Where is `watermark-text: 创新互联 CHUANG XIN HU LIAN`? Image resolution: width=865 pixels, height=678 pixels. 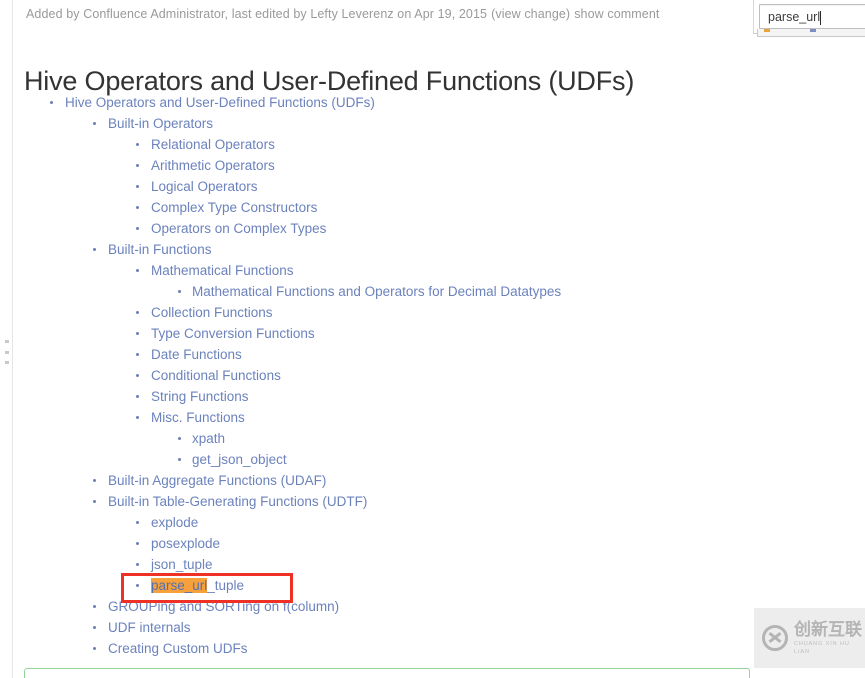
watermark-text: 创新互联 CHUANG XIN HU LIAN is located at coordinates (829, 637).